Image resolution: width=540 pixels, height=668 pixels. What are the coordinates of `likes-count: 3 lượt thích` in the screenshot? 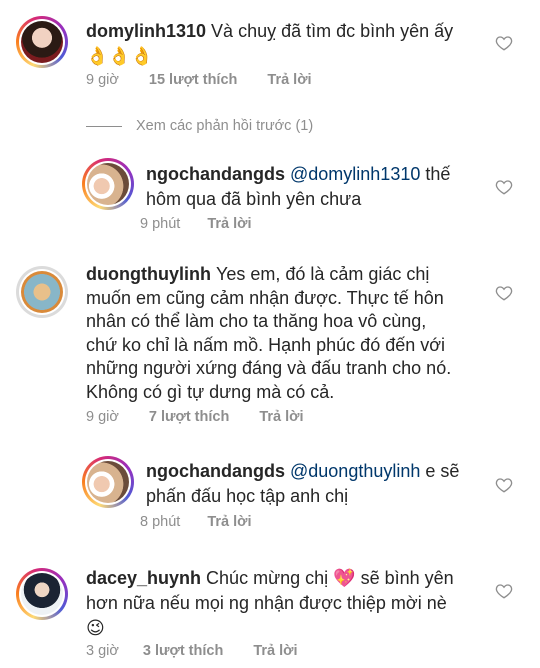 It's located at (183, 651).